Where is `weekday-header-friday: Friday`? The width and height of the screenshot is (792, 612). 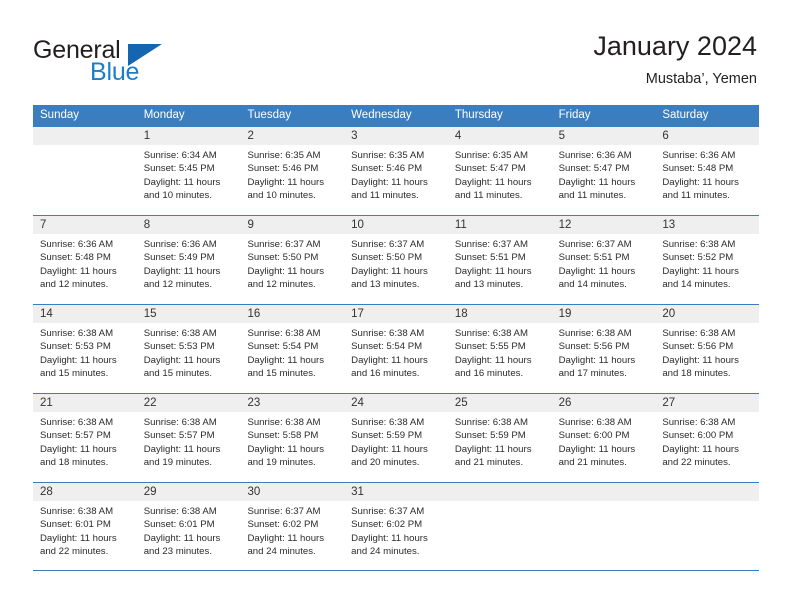
weekday-header-friday: Friday is located at coordinates (574, 115).